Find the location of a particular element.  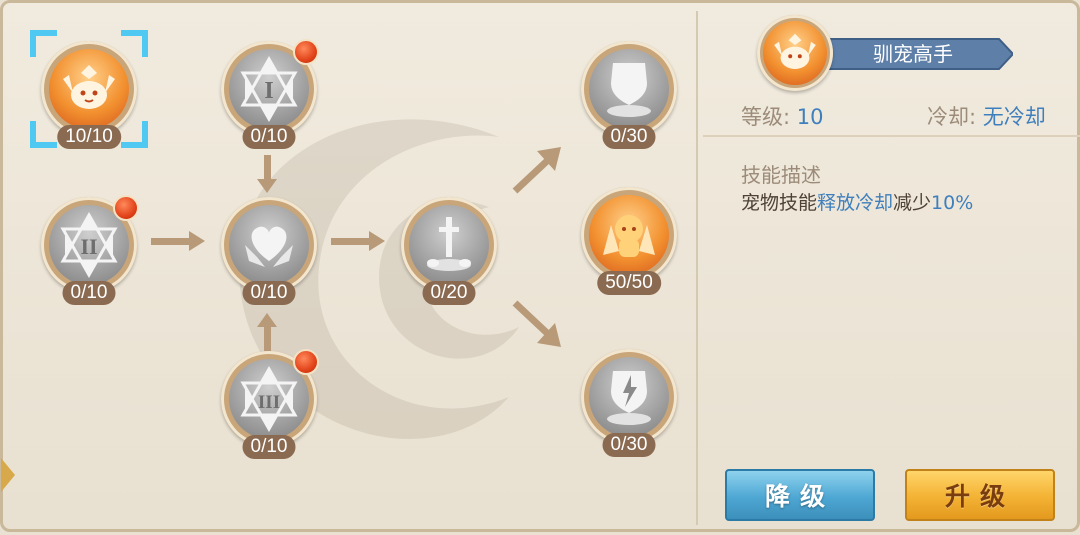

downgrade-button: 降级 is located at coordinates (800, 495).